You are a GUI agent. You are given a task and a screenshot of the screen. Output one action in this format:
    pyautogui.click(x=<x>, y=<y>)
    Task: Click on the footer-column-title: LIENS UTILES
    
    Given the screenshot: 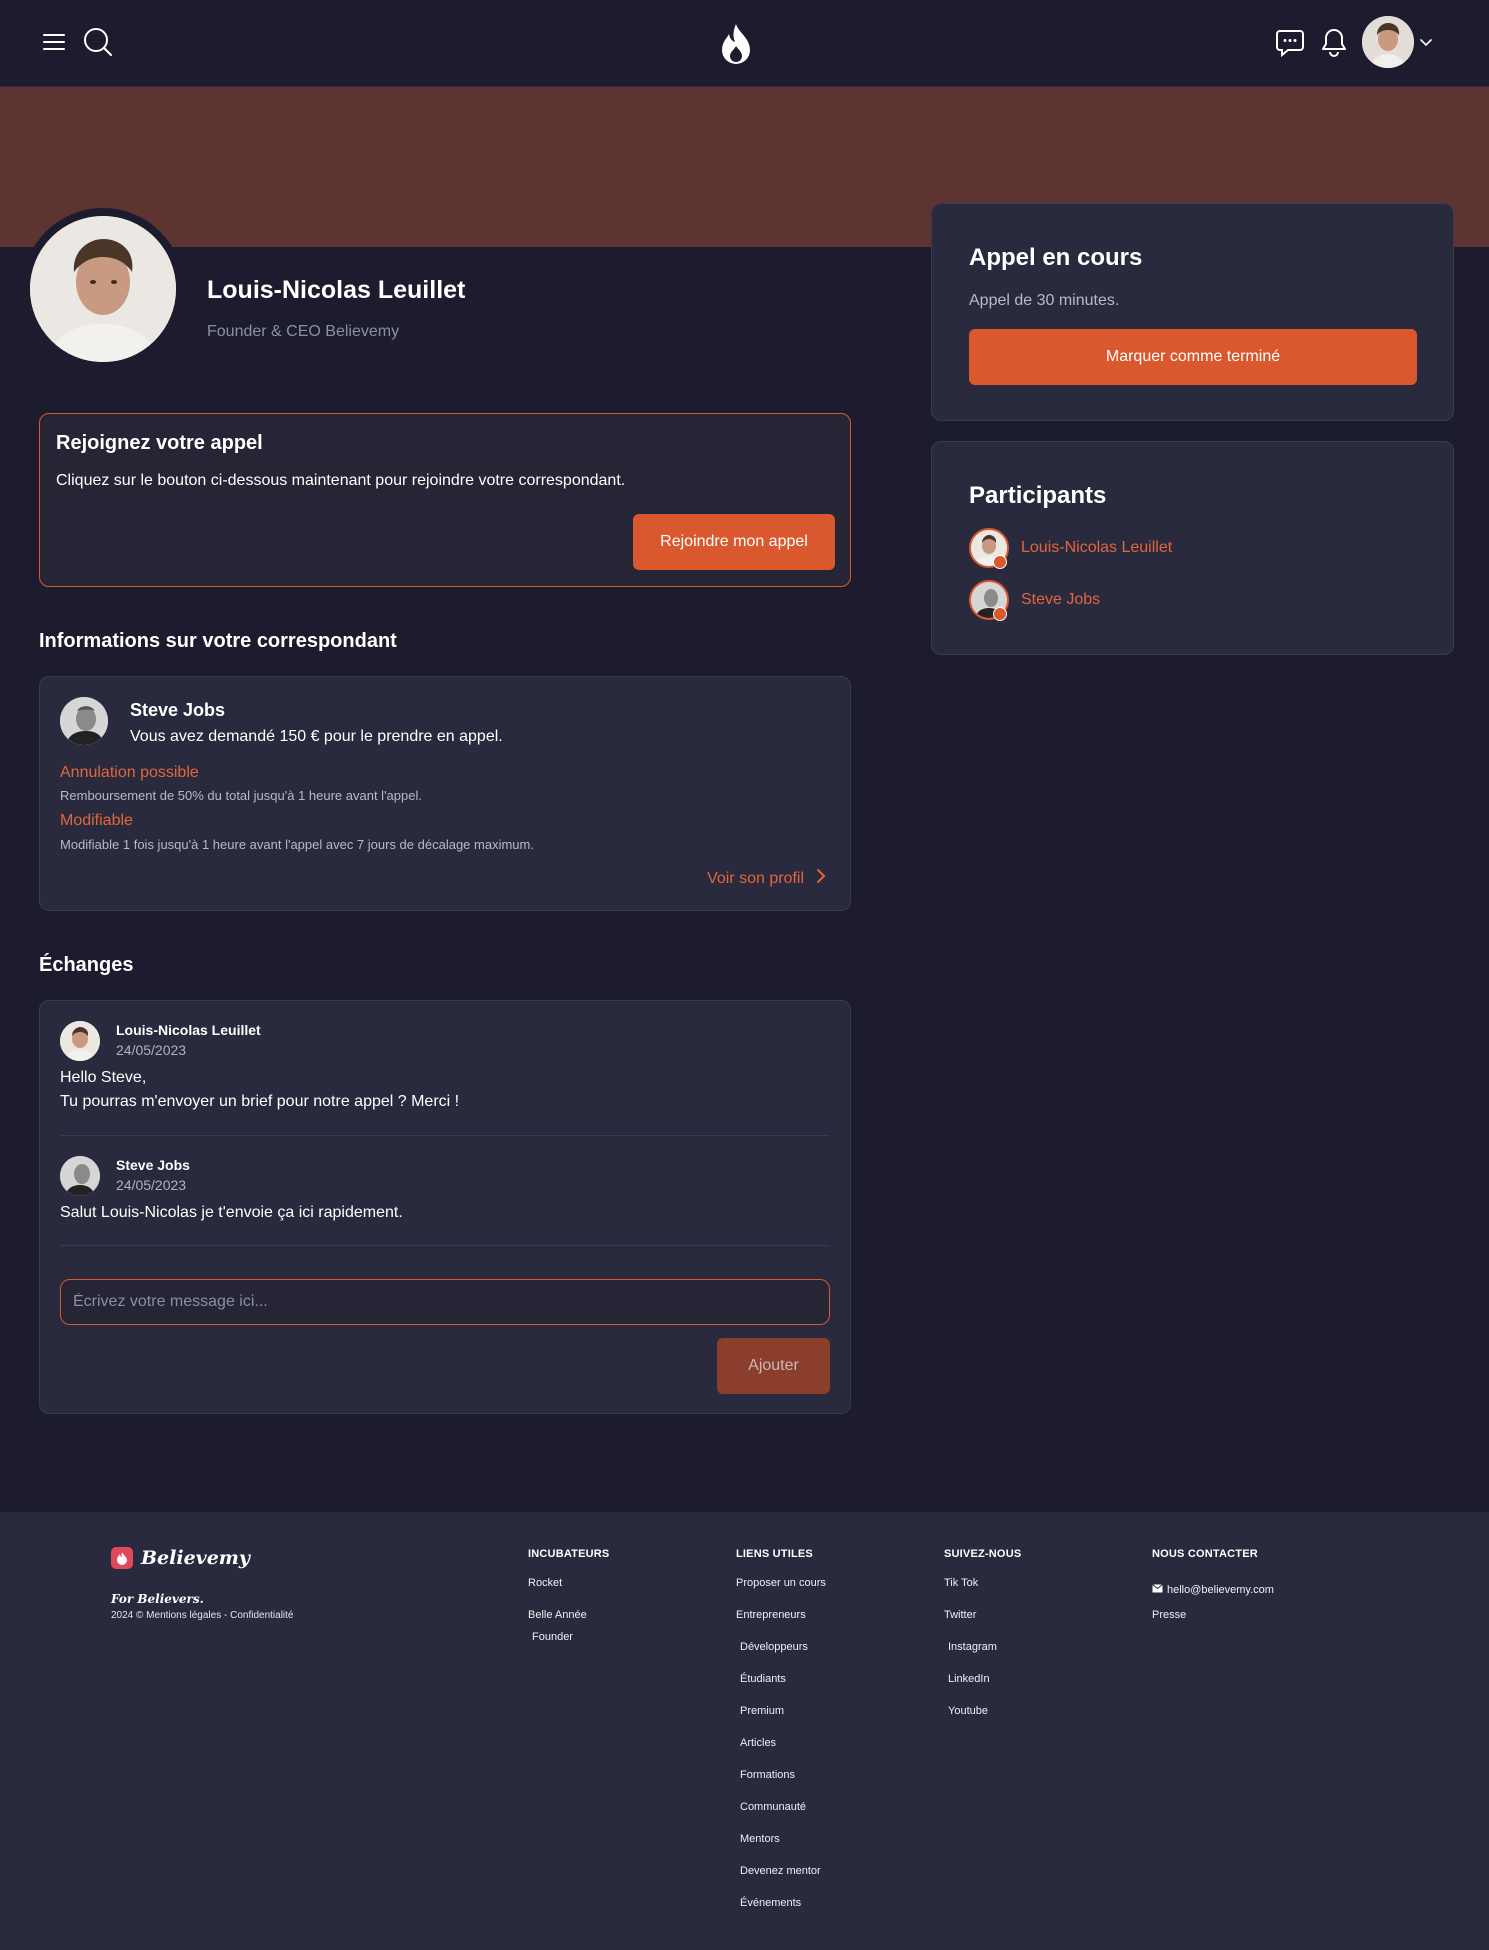 What is the action you would take?
    pyautogui.click(x=774, y=1554)
    